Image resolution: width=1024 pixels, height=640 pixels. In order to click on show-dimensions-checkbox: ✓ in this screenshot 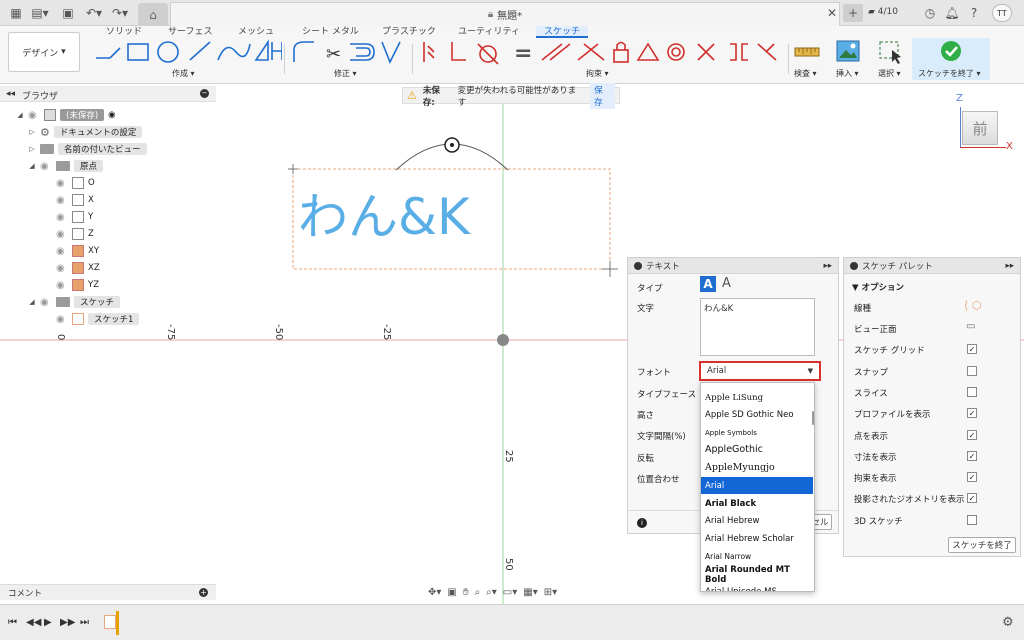, I will do `click(972, 456)`.